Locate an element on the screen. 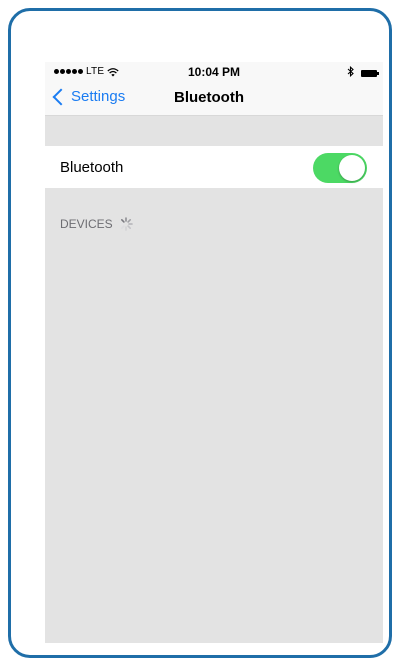 The width and height of the screenshot is (406, 669). status-right is located at coordinates (363, 72).